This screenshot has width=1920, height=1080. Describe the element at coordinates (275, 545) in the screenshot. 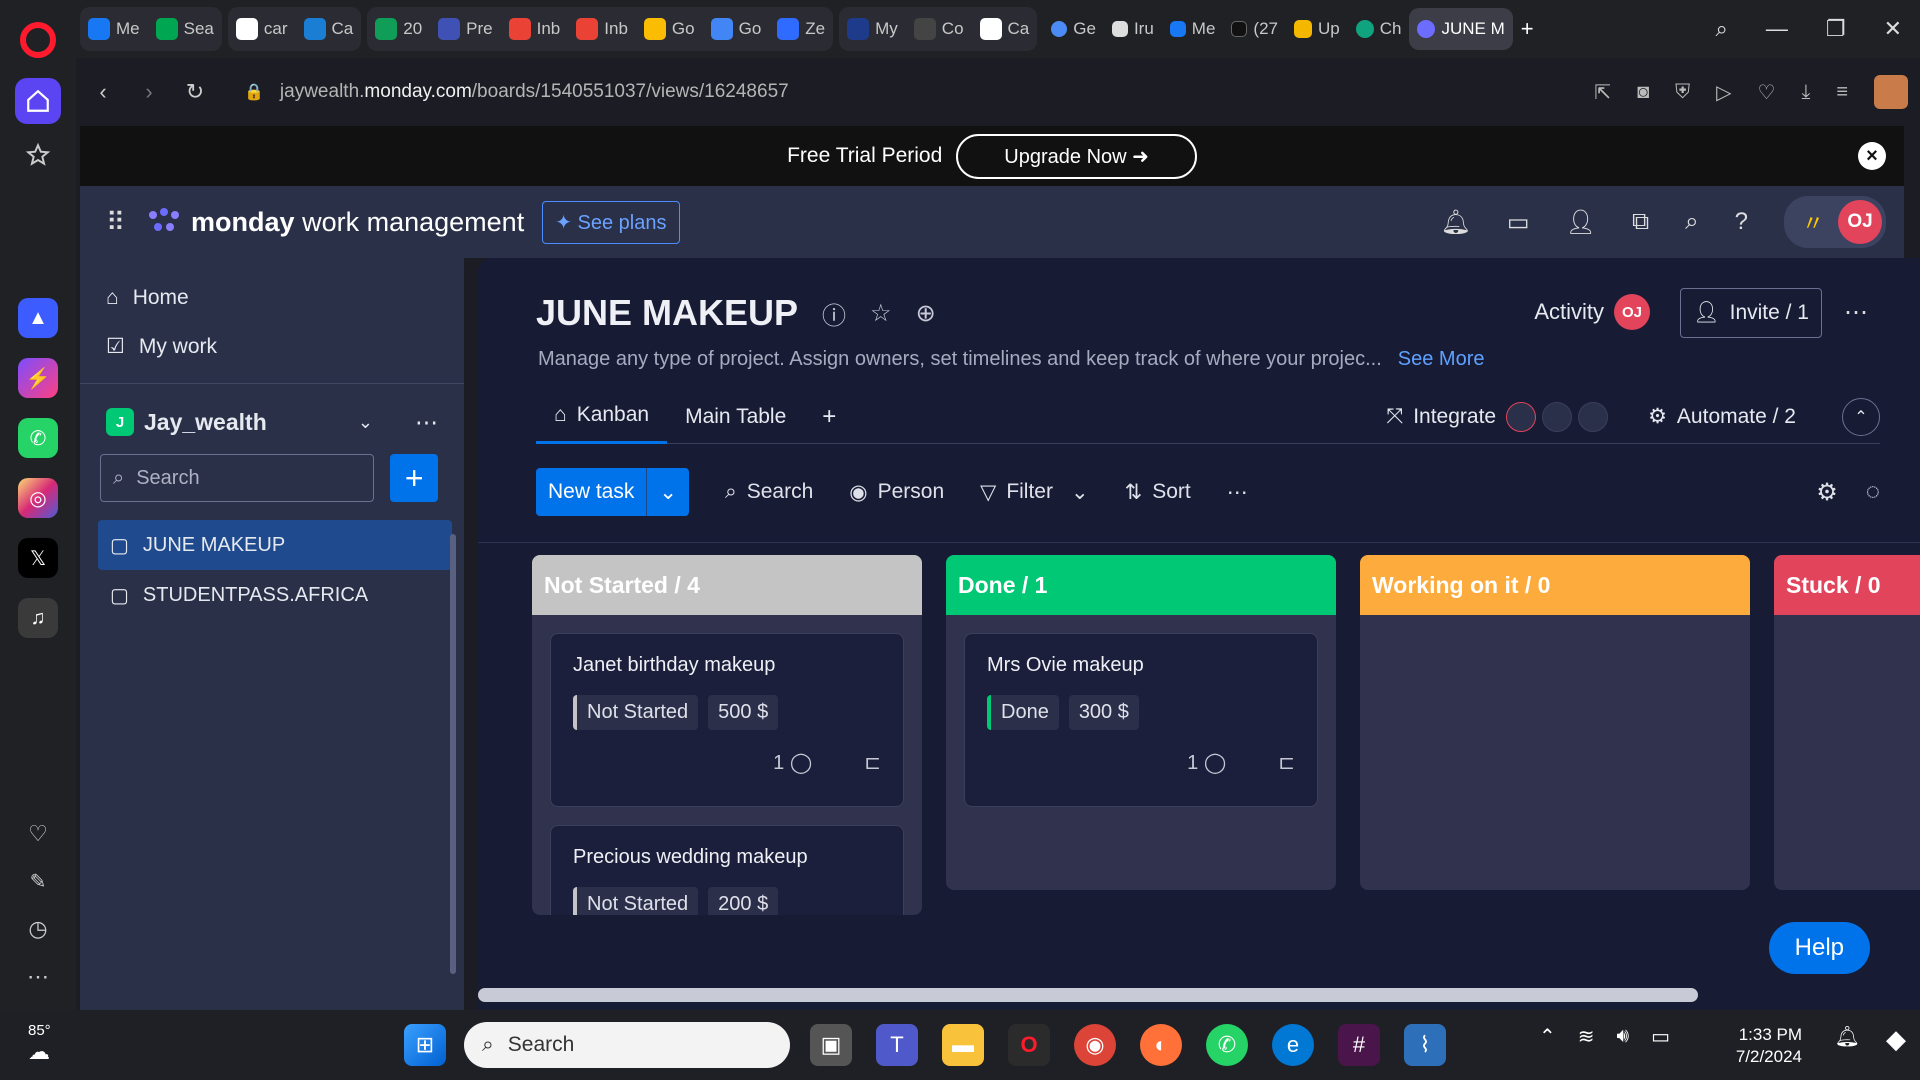

I see `board-item-june-makeup: ▢ JUNE MAKEUP` at that location.